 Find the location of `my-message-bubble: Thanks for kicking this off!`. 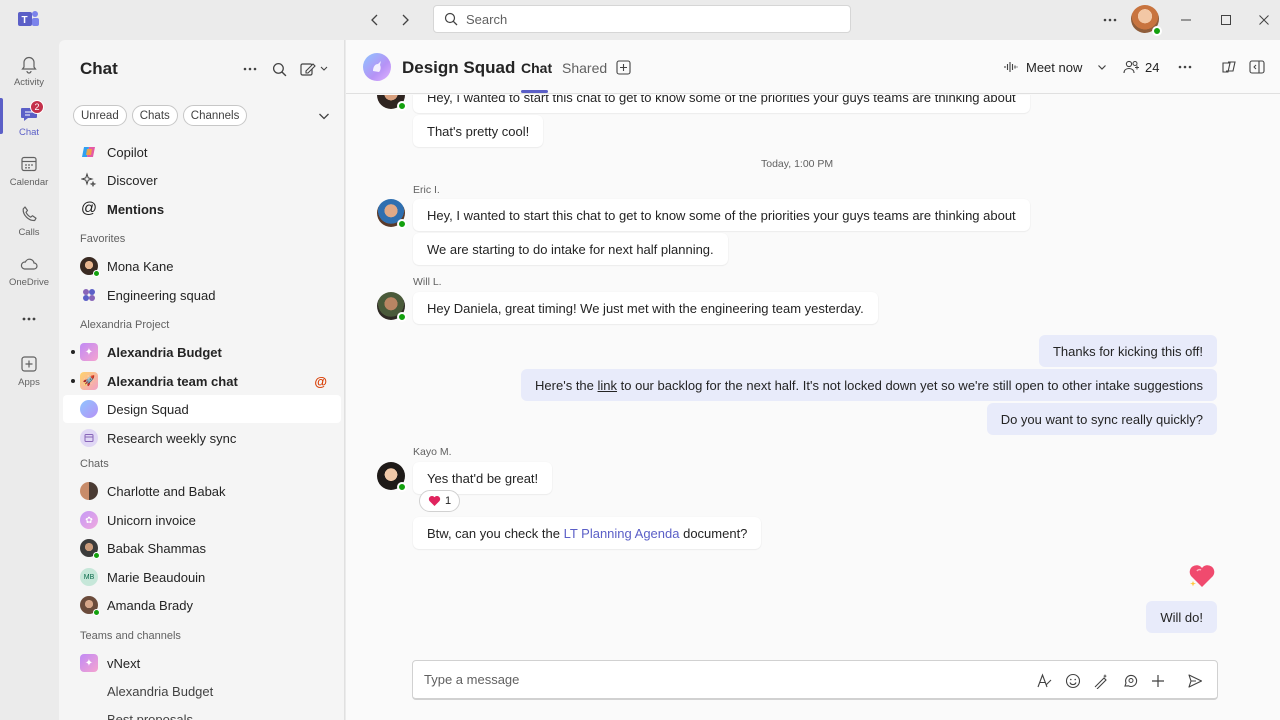

my-message-bubble: Thanks for kicking this off! is located at coordinates (1127, 351).